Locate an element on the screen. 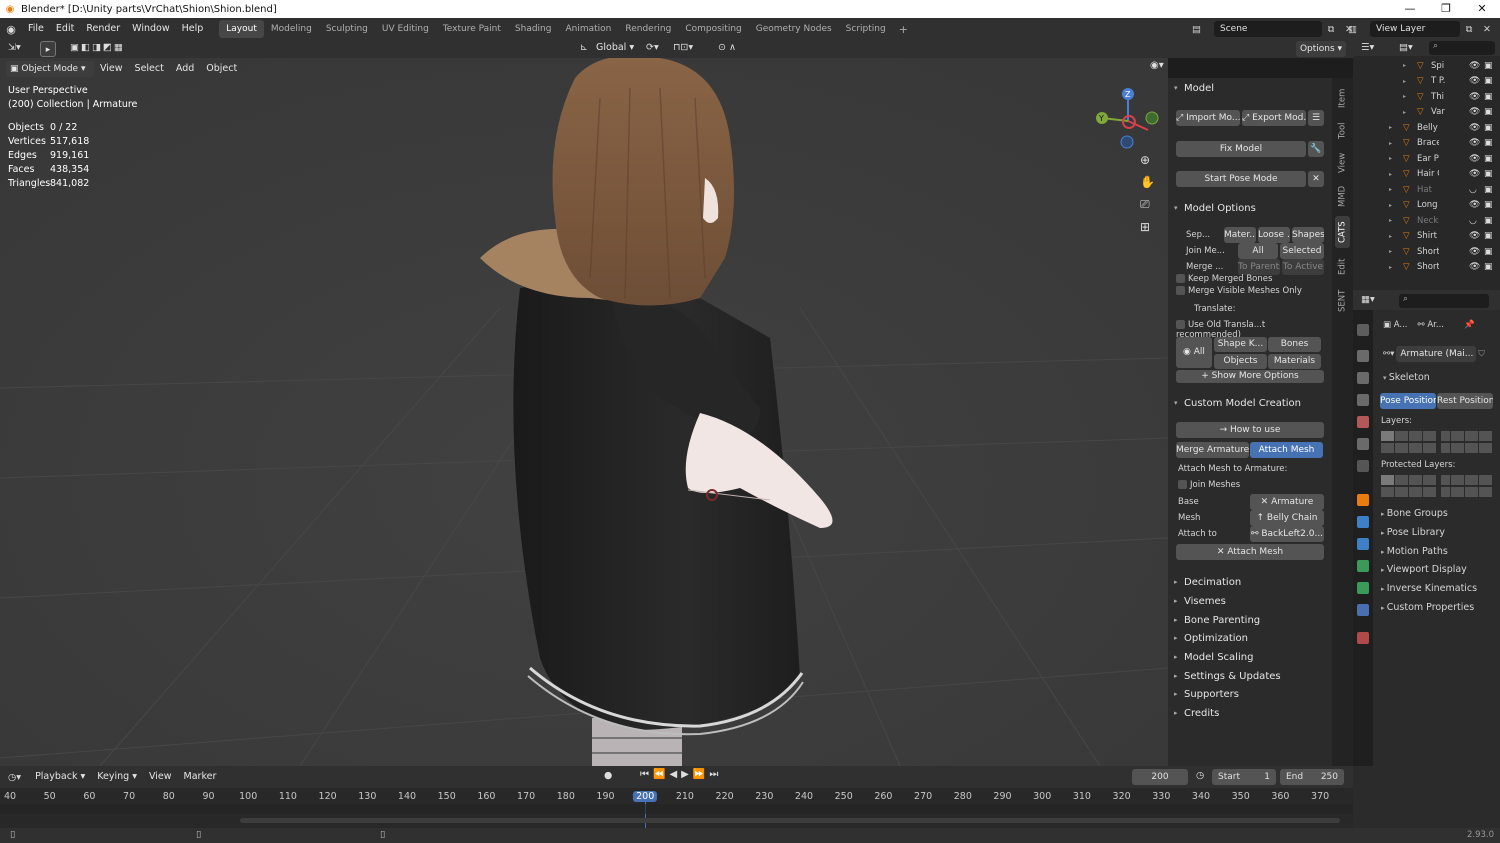  current-frame-field: 200 is located at coordinates (1160, 777).